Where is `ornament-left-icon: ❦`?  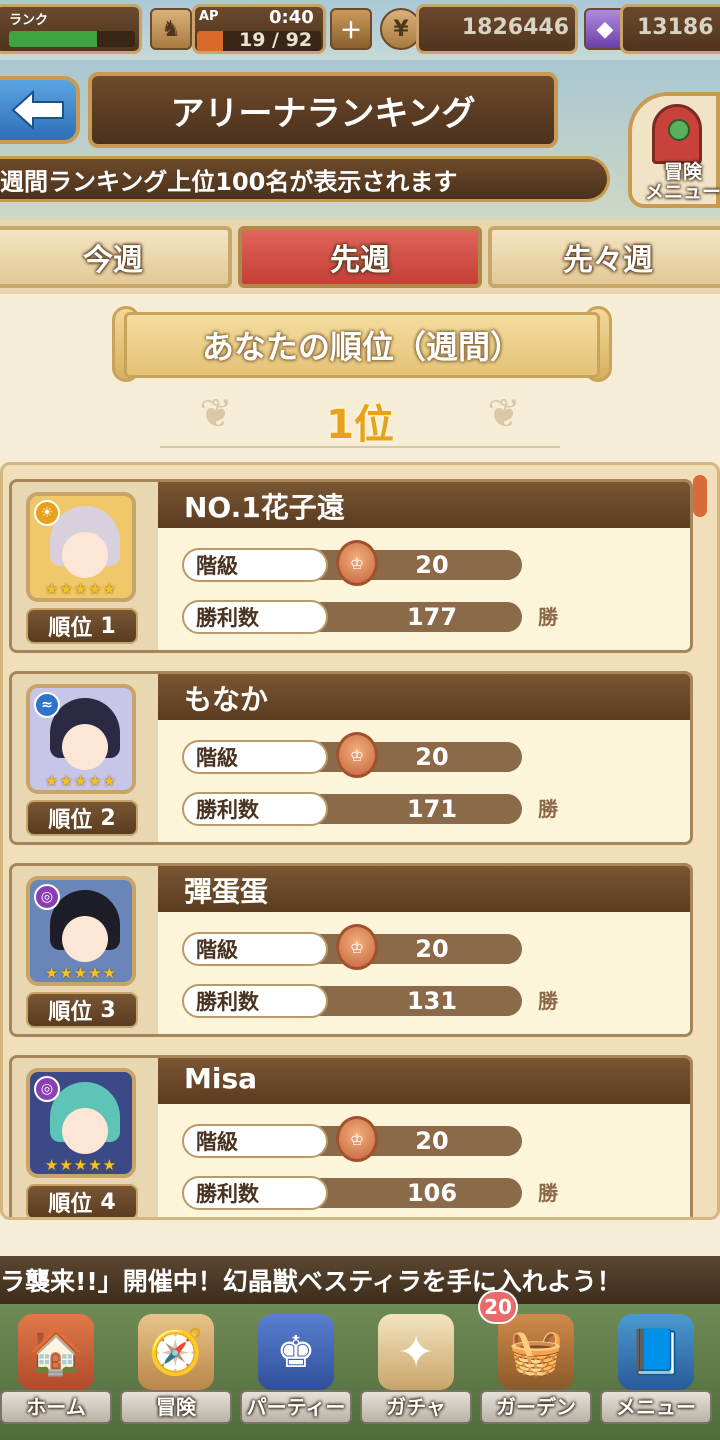 ornament-left-icon: ❦ is located at coordinates (216, 414).